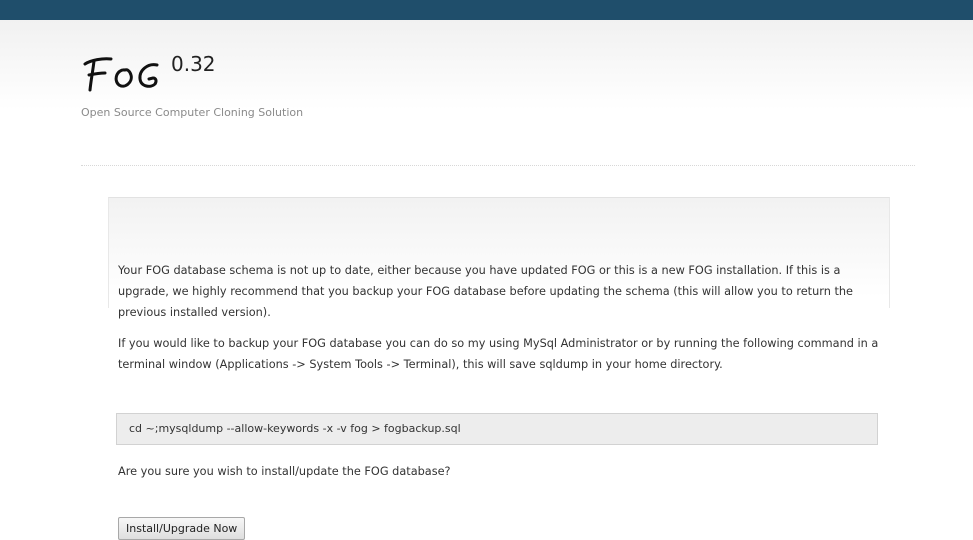  Describe the element at coordinates (192, 112) in the screenshot. I see `subtitle: Open Source Computer Cloning Solution` at that location.